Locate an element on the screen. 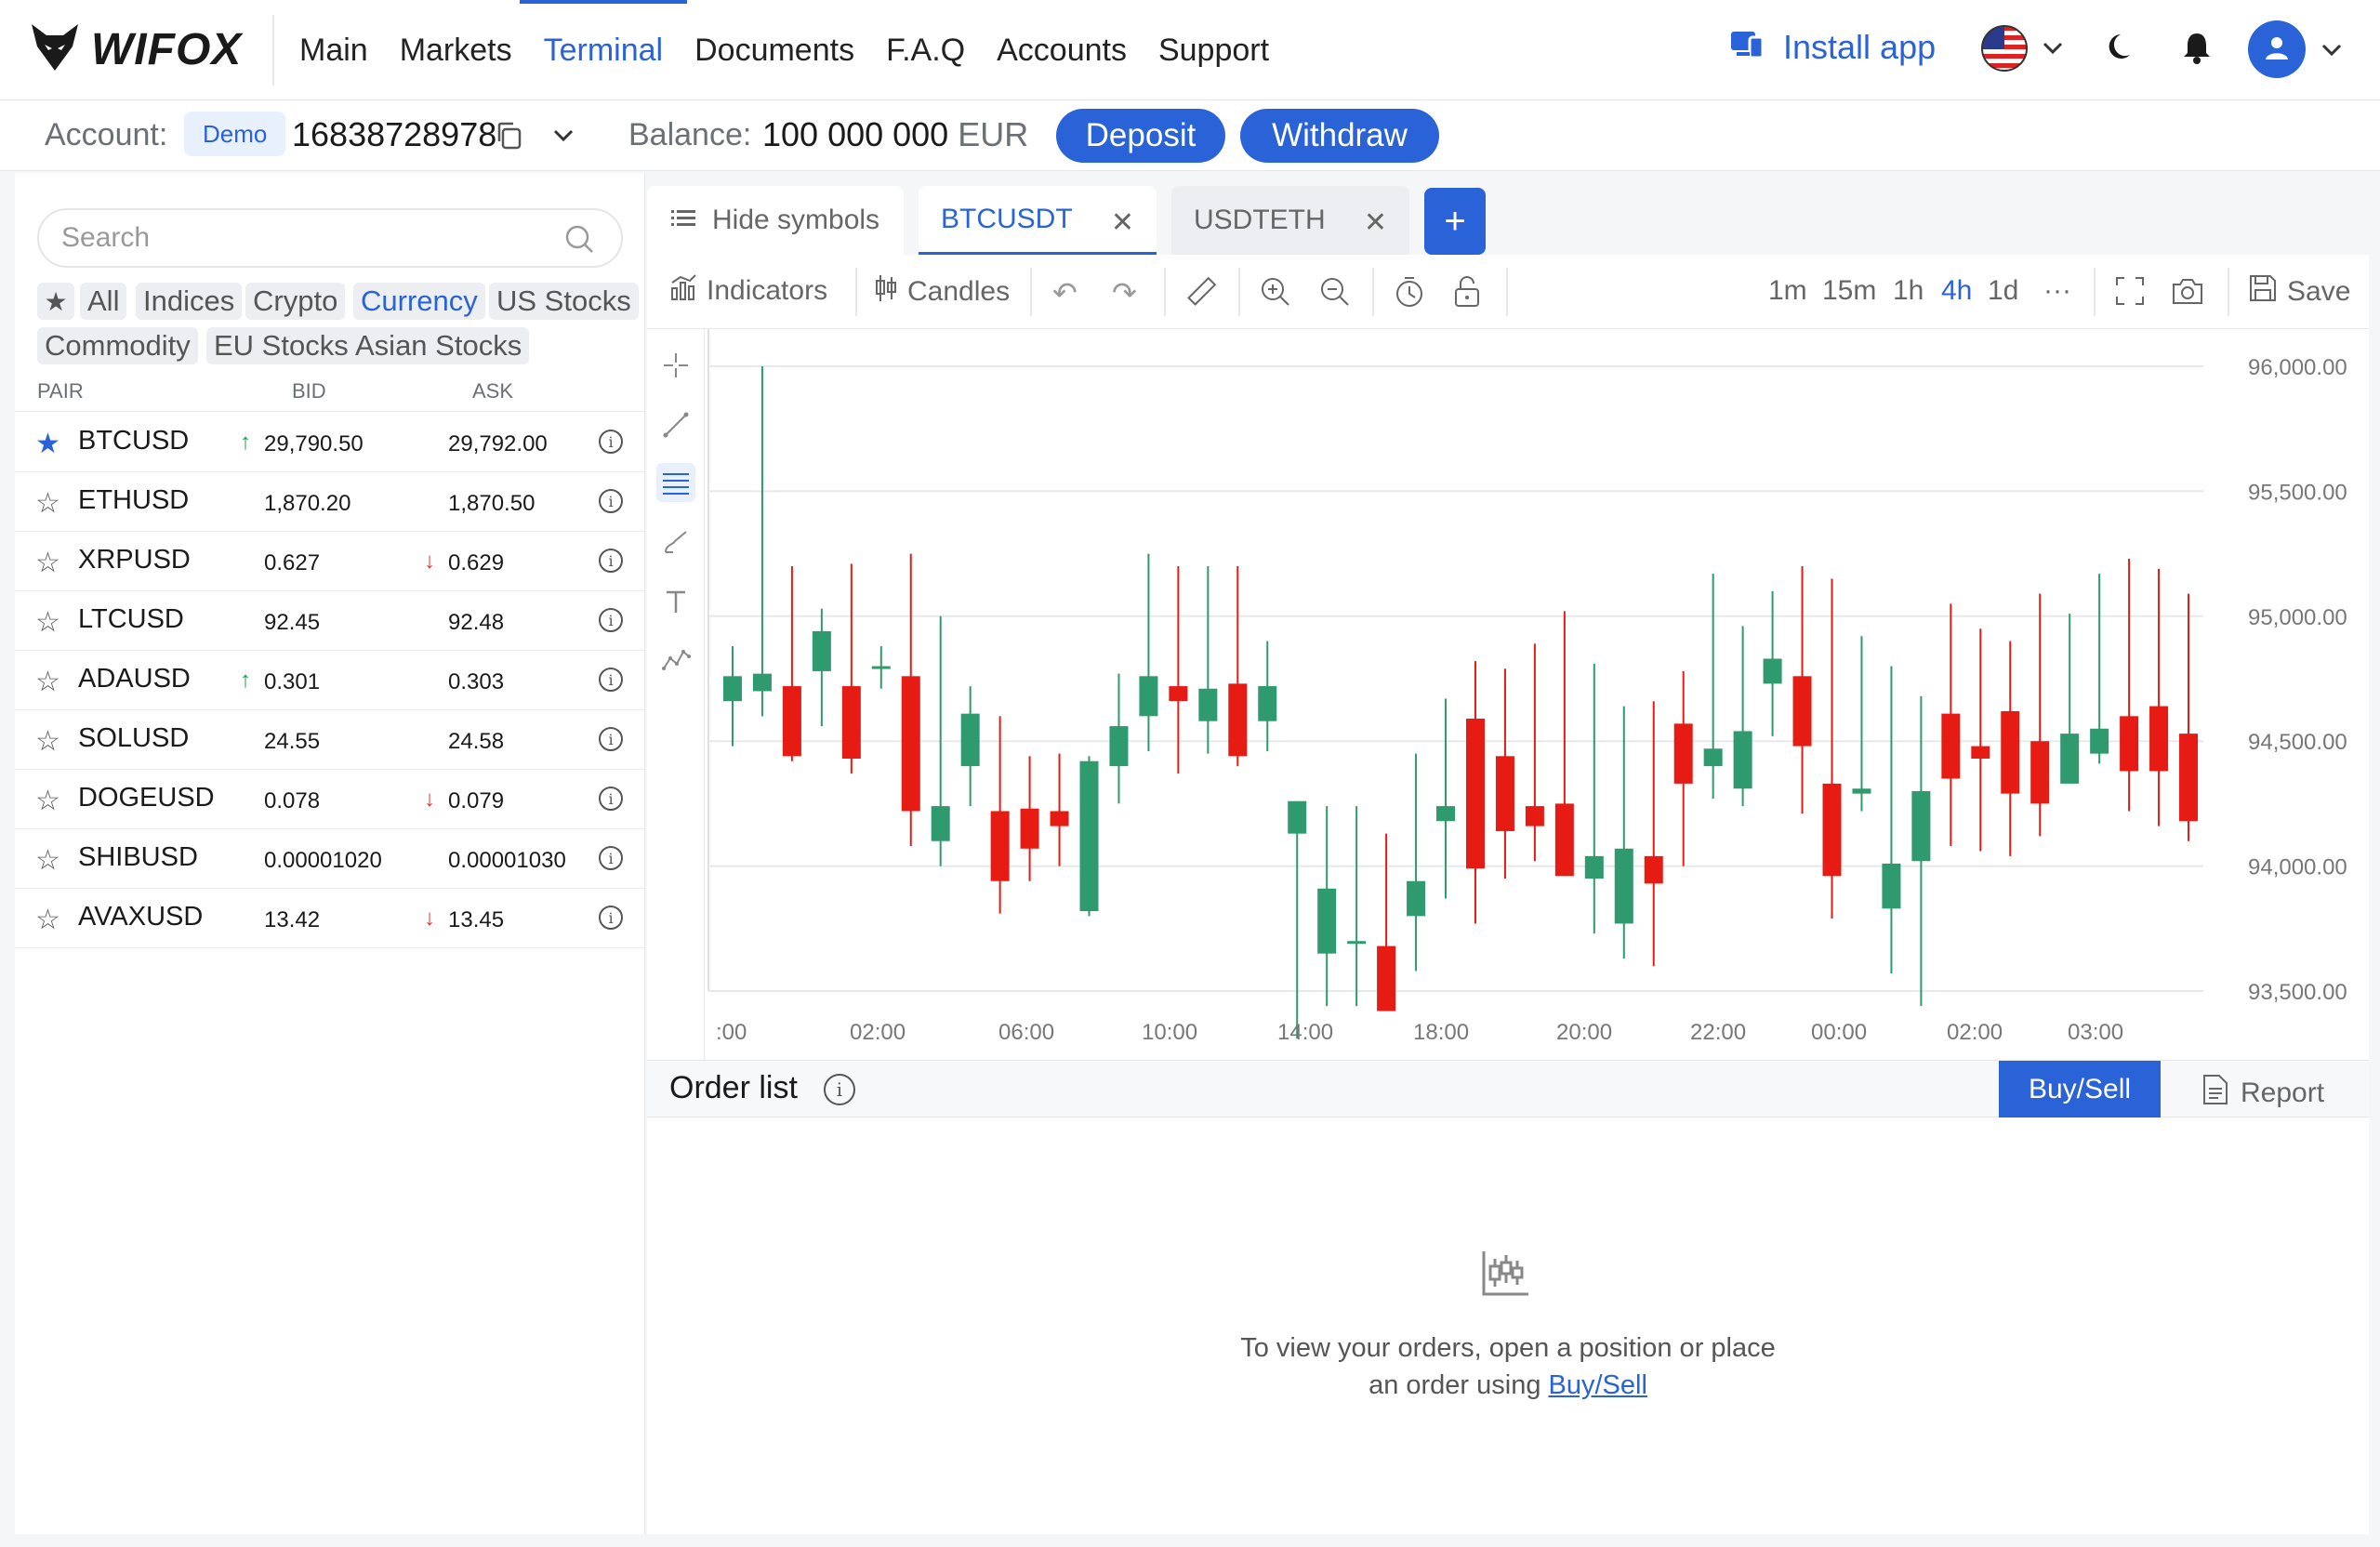 This screenshot has width=2380, height=1547. table-row: ☆ AVAXUSD 13.42 ↓ 13.45 i is located at coordinates (330, 918).